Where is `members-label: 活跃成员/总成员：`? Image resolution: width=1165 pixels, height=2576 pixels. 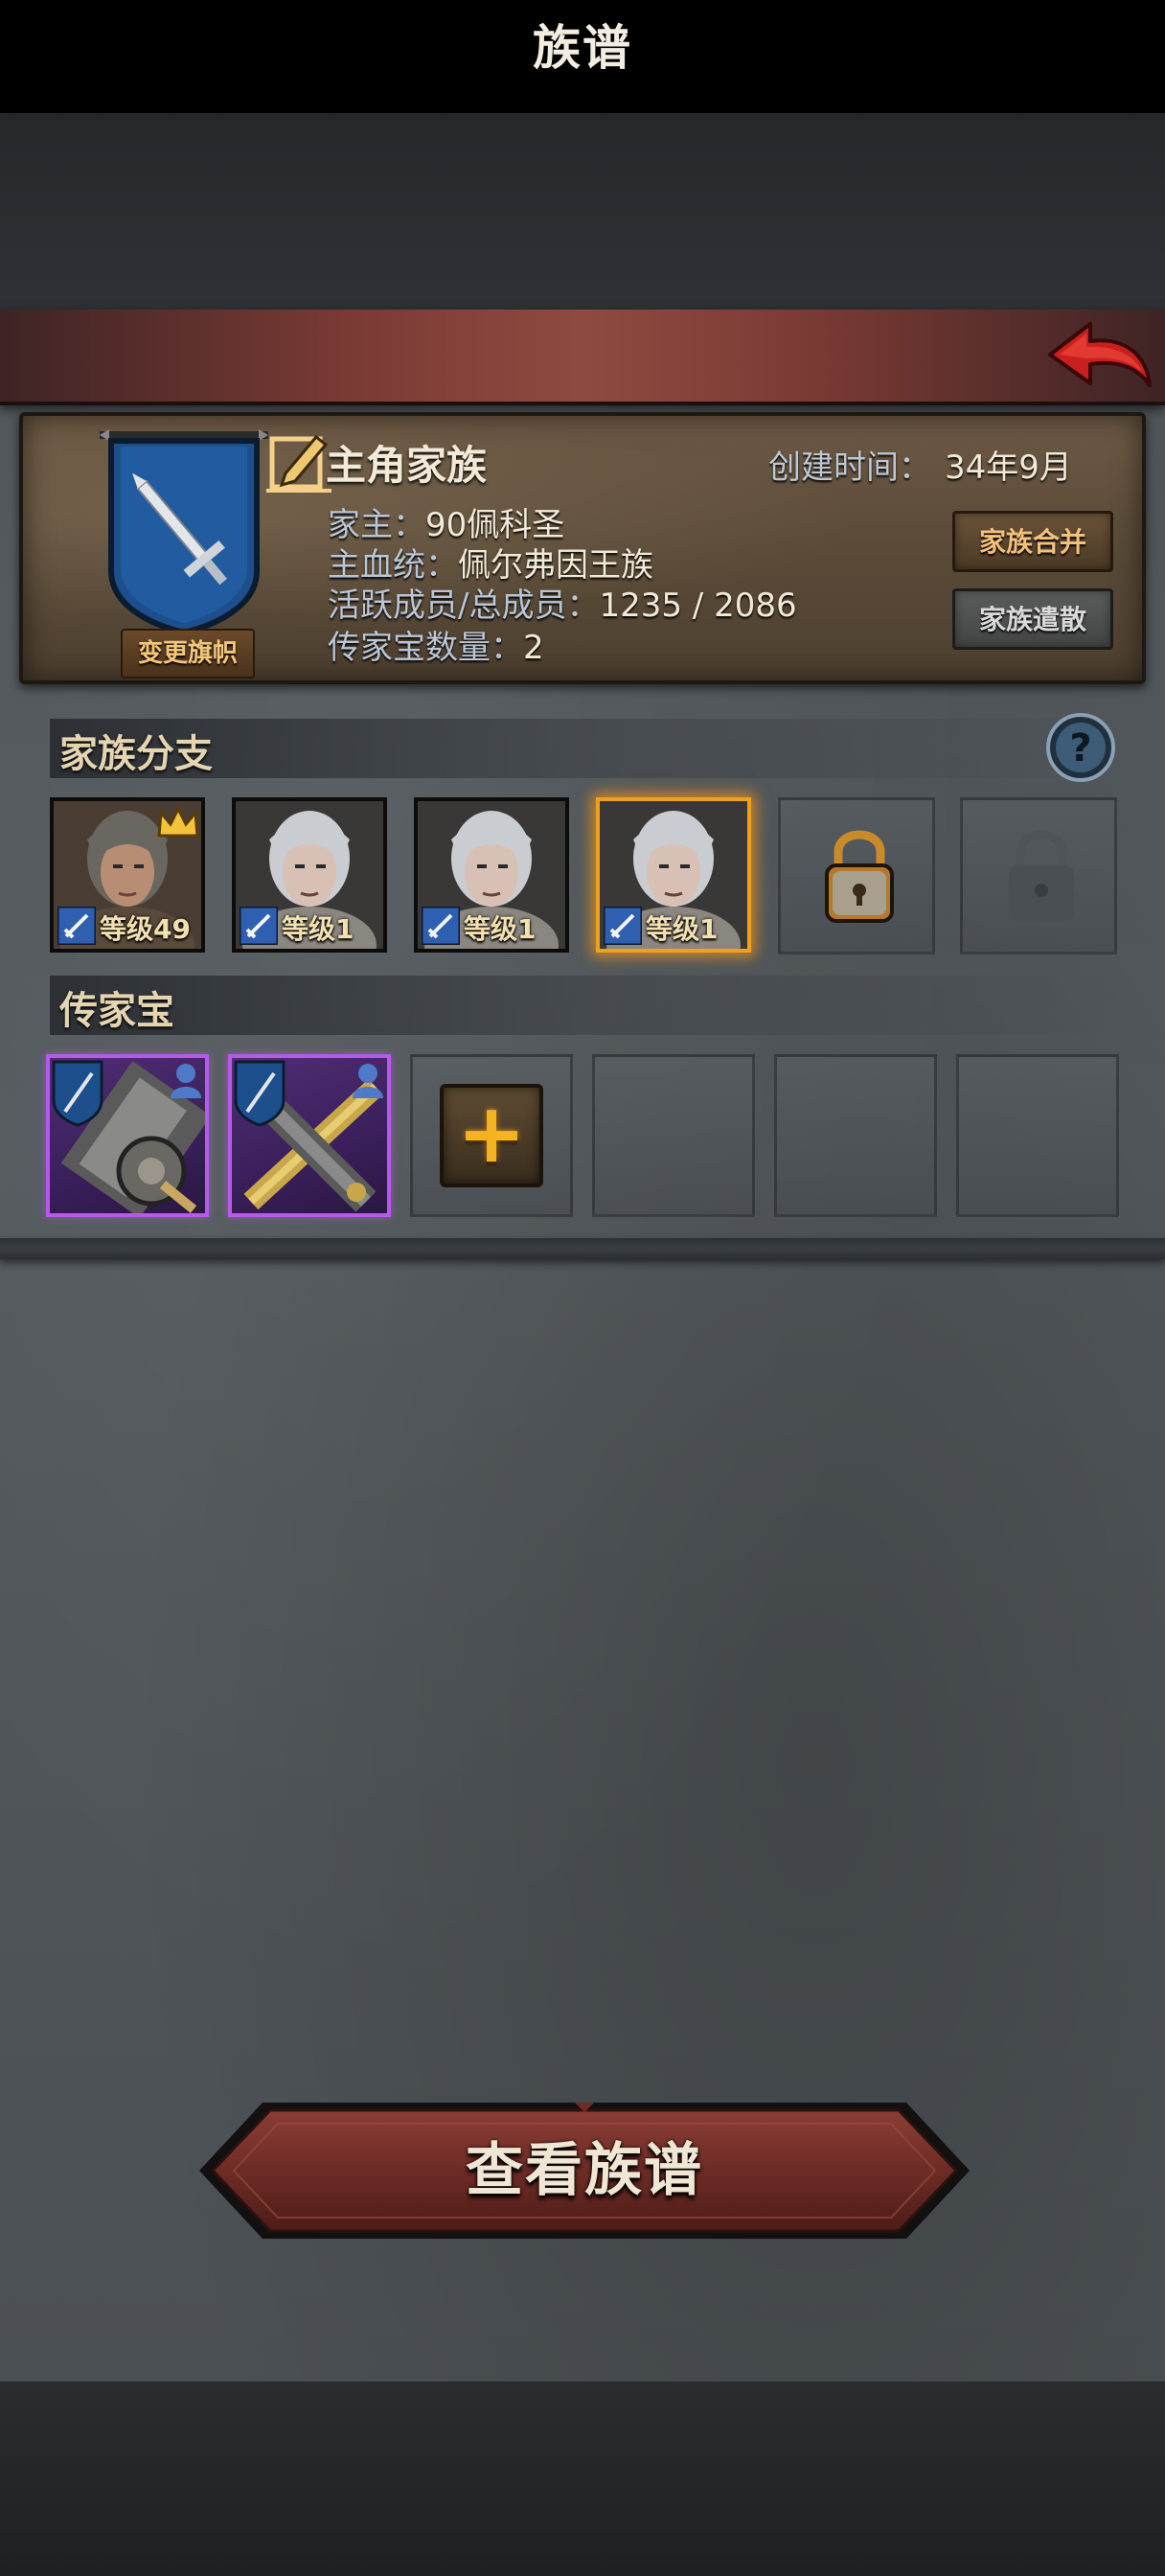 members-label: 活跃成员/总成员： is located at coordinates (464, 605).